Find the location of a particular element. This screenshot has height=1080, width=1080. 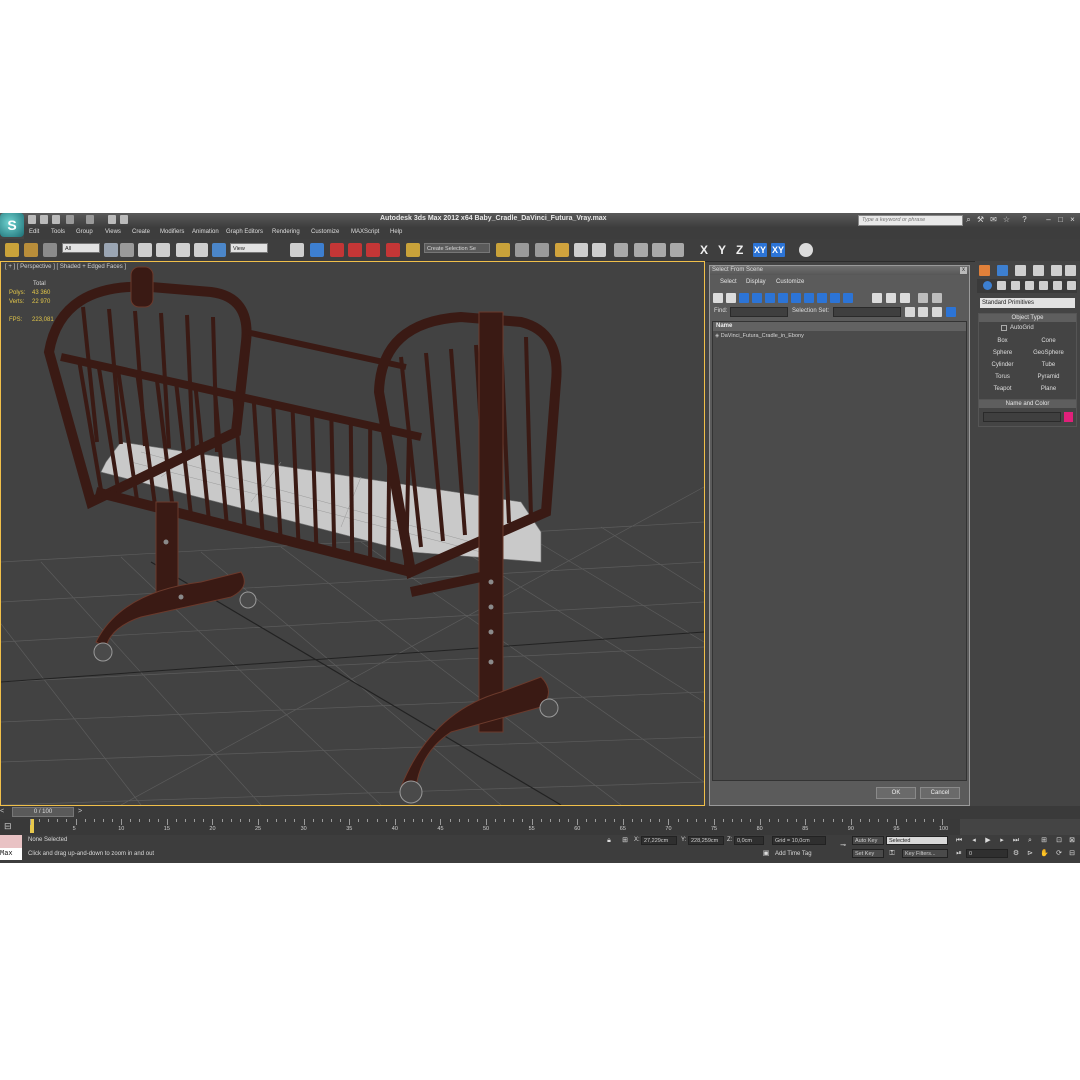

mini-curve-editor-icon: ⊟ is located at coordinates (11, 827).